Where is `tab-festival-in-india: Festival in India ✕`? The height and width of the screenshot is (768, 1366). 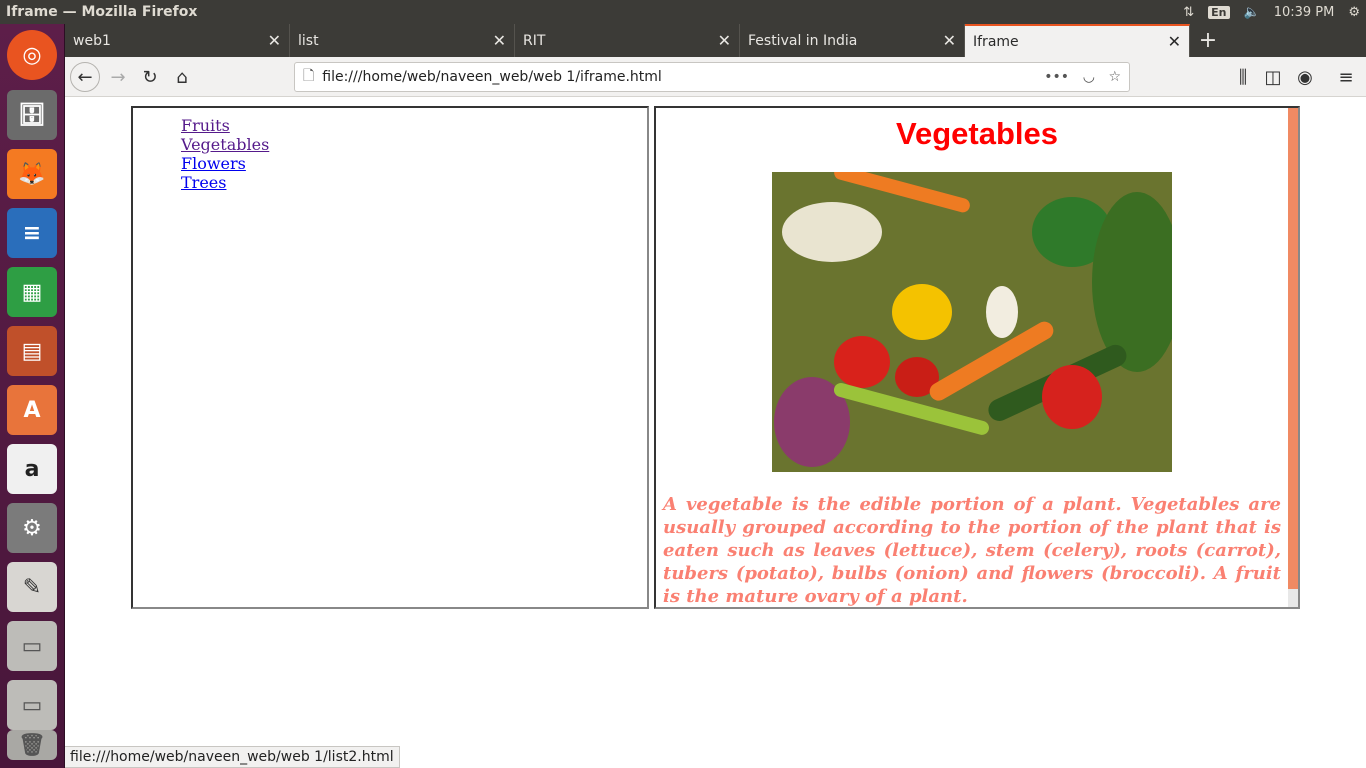 tab-festival-in-india: Festival in India ✕ is located at coordinates (852, 40).